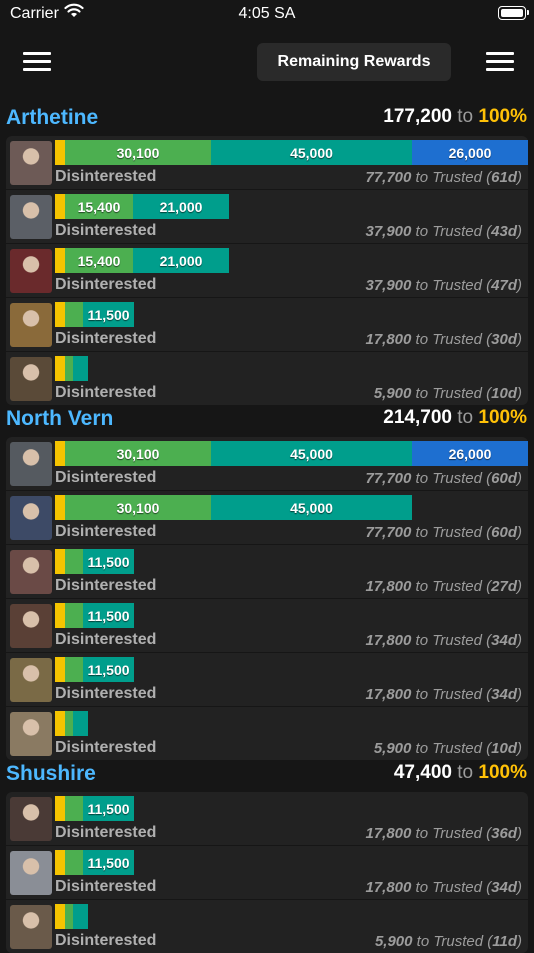  I want to click on rapport-progress-bar, so click(71, 723).